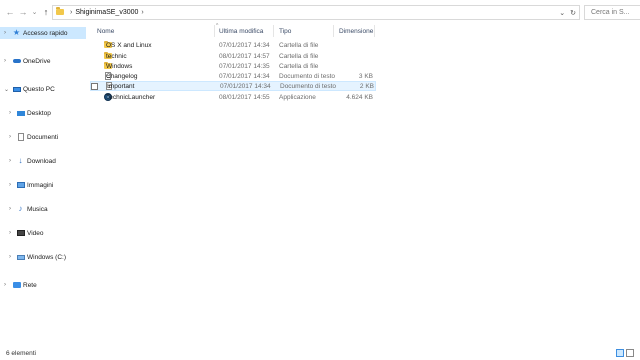 The image size is (640, 360). What do you see at coordinates (37, 209) in the screenshot?
I see `nav-item-label: Musica` at bounding box center [37, 209].